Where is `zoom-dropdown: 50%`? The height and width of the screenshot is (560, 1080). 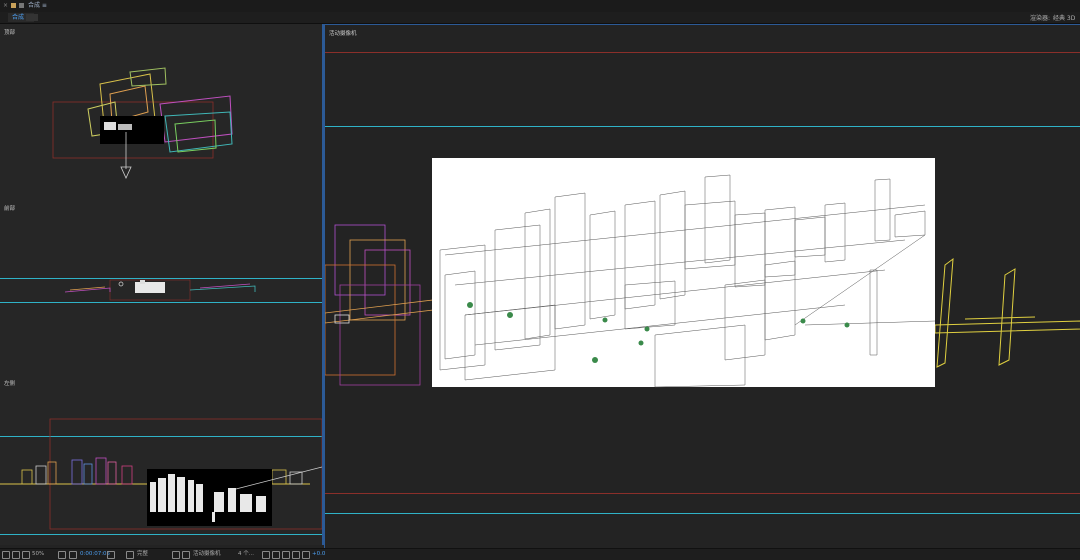 zoom-dropdown: 50% is located at coordinates (38, 554).